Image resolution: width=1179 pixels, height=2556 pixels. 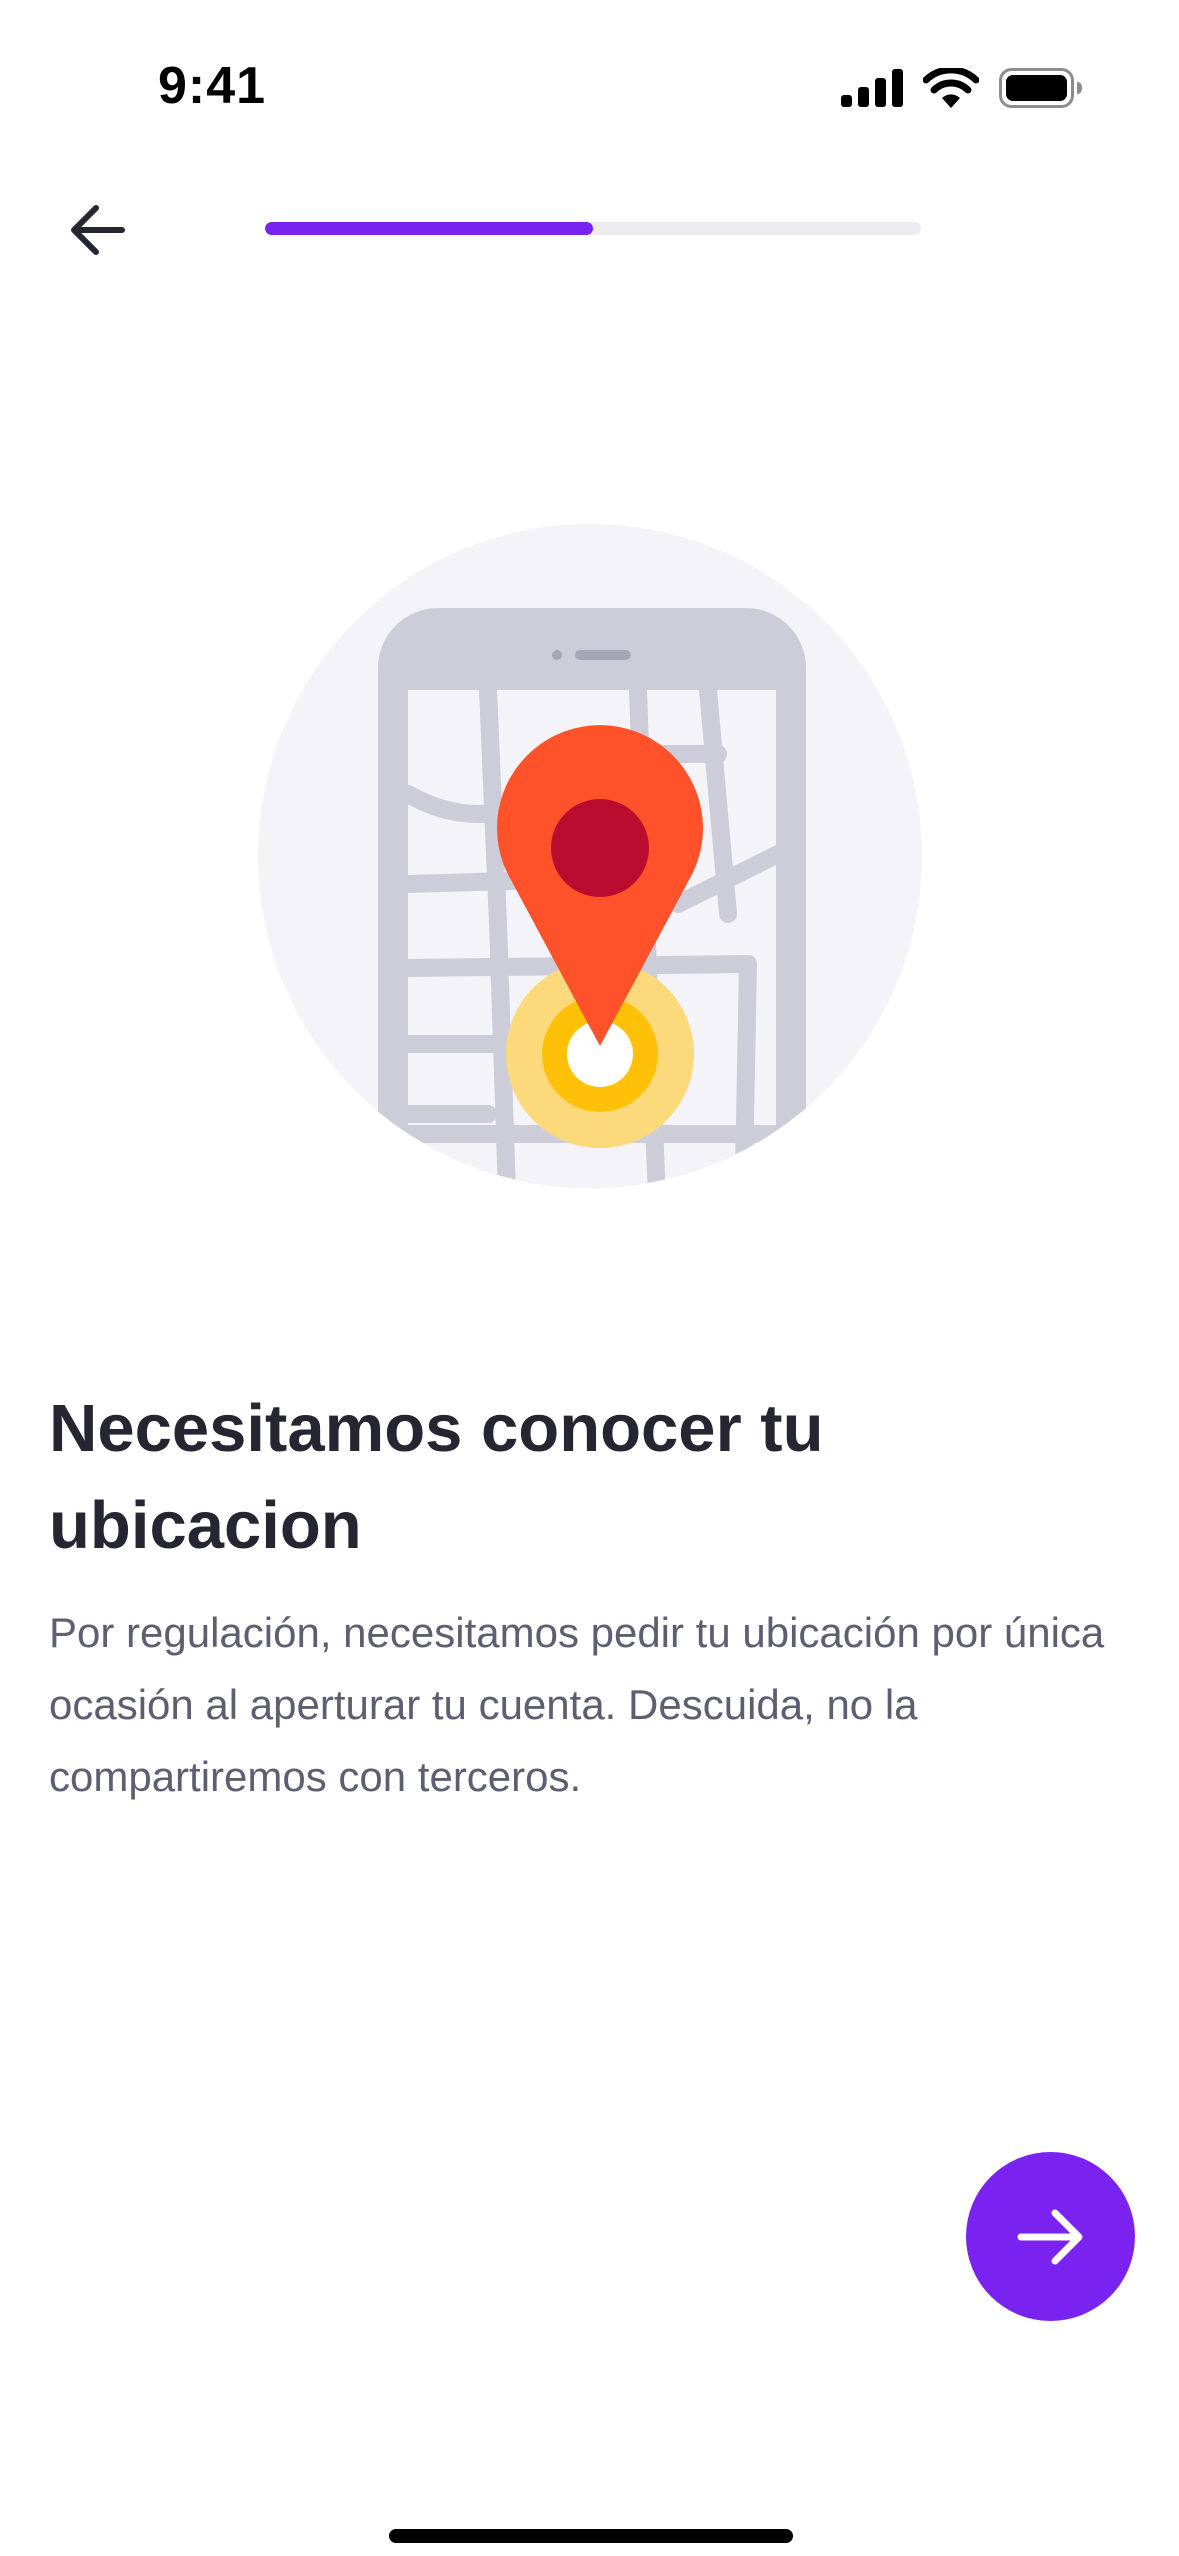 I want to click on map-pin-center, so click(x=600, y=848).